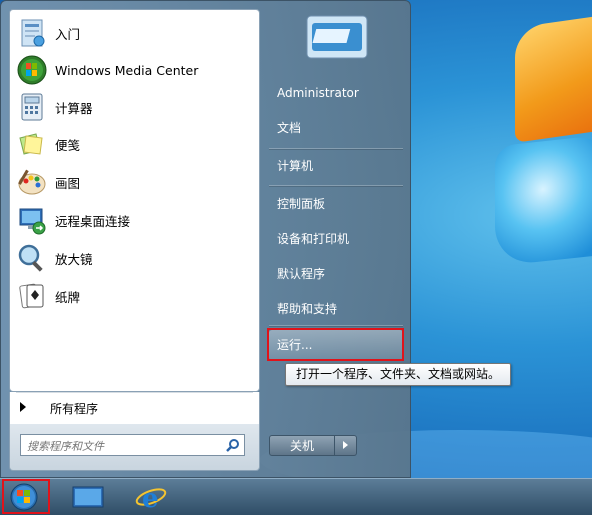 The image size is (592, 515). I want to click on program-label: 画图, so click(68, 183).